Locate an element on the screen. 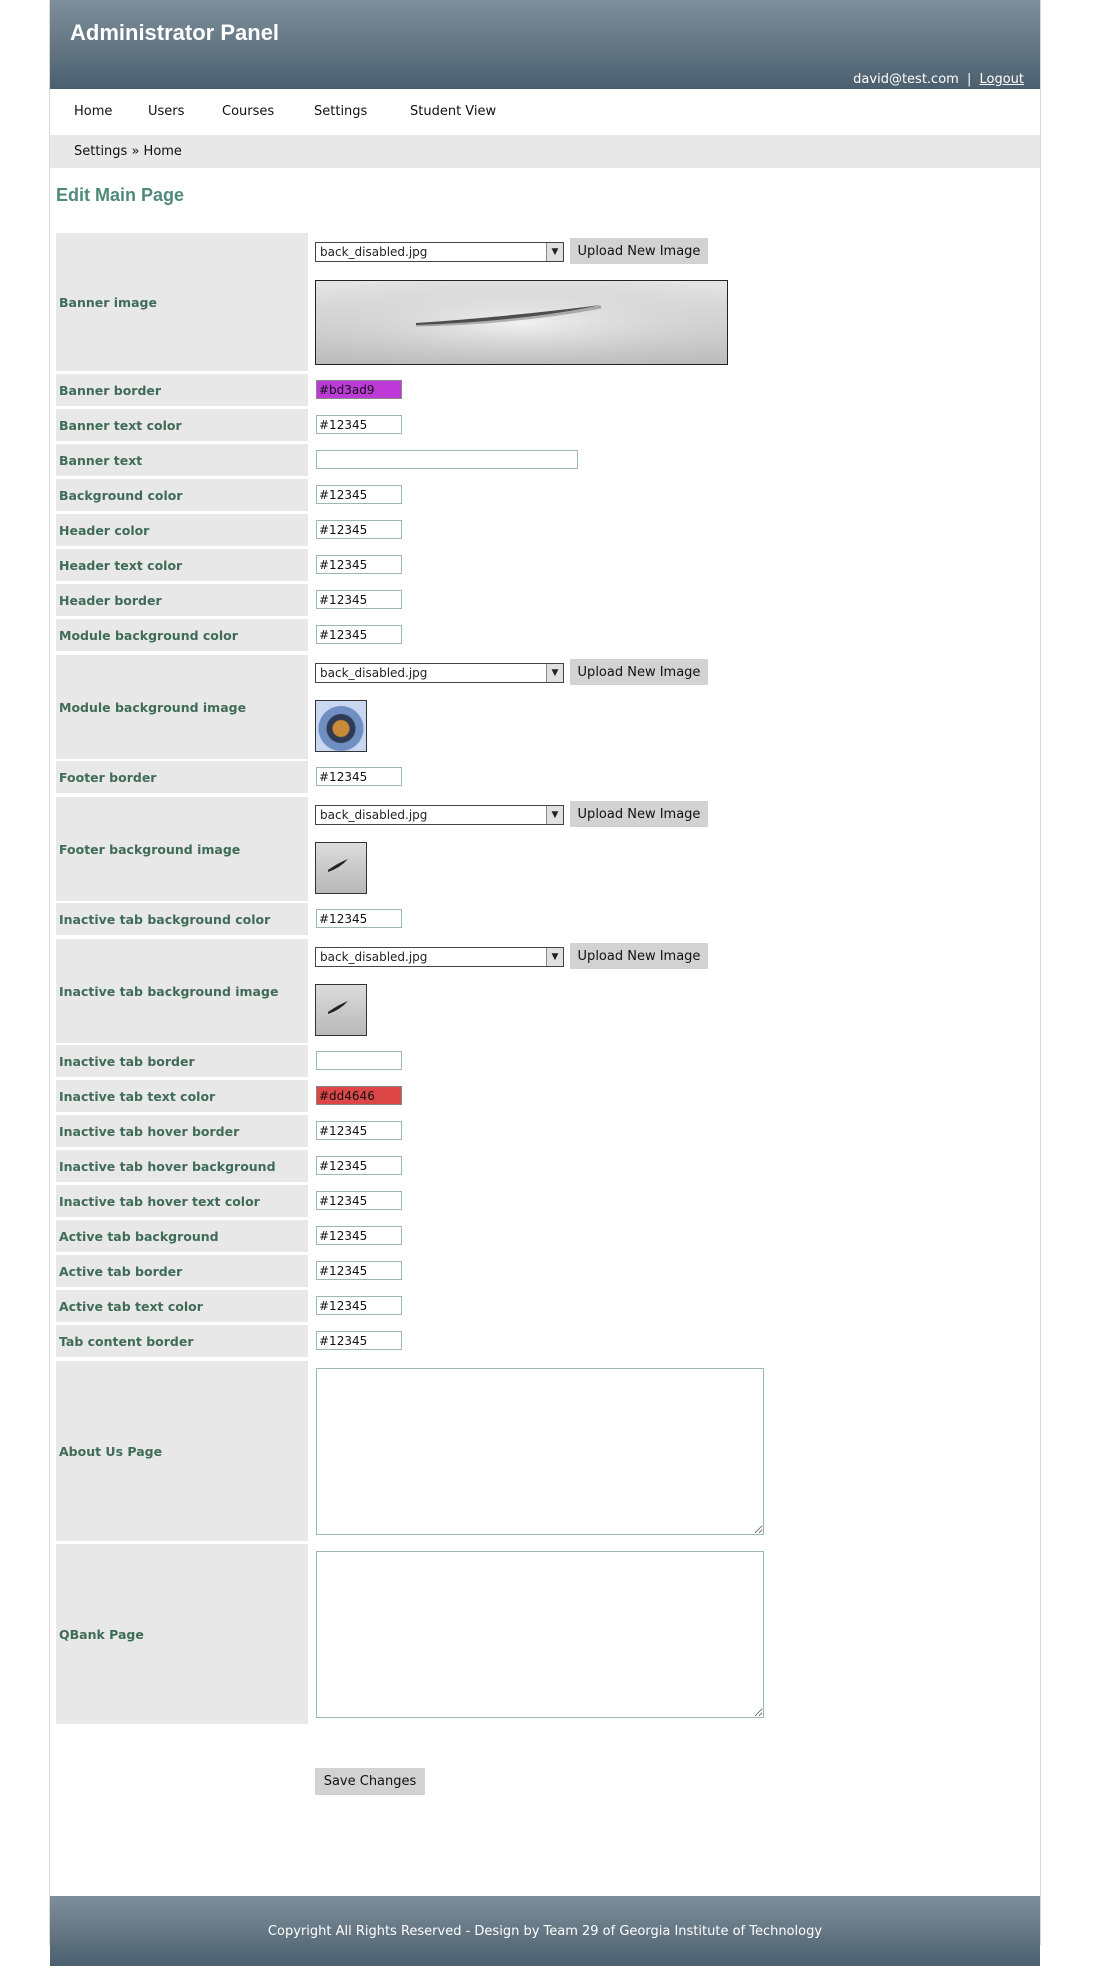 This screenshot has width=1097, height=1980. user-info: david@test.com | Logout is located at coordinates (938, 79).